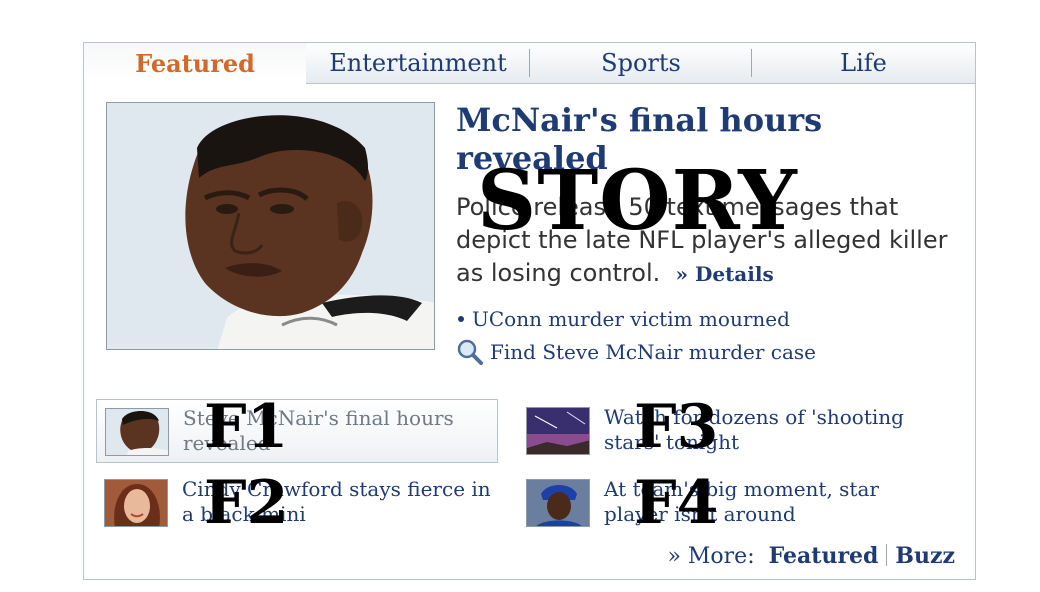 Image resolution: width=1040 pixels, height=592 pixels. Describe the element at coordinates (653, 352) in the screenshot. I see `related-link-text: Find Steve McNair murder case` at that location.